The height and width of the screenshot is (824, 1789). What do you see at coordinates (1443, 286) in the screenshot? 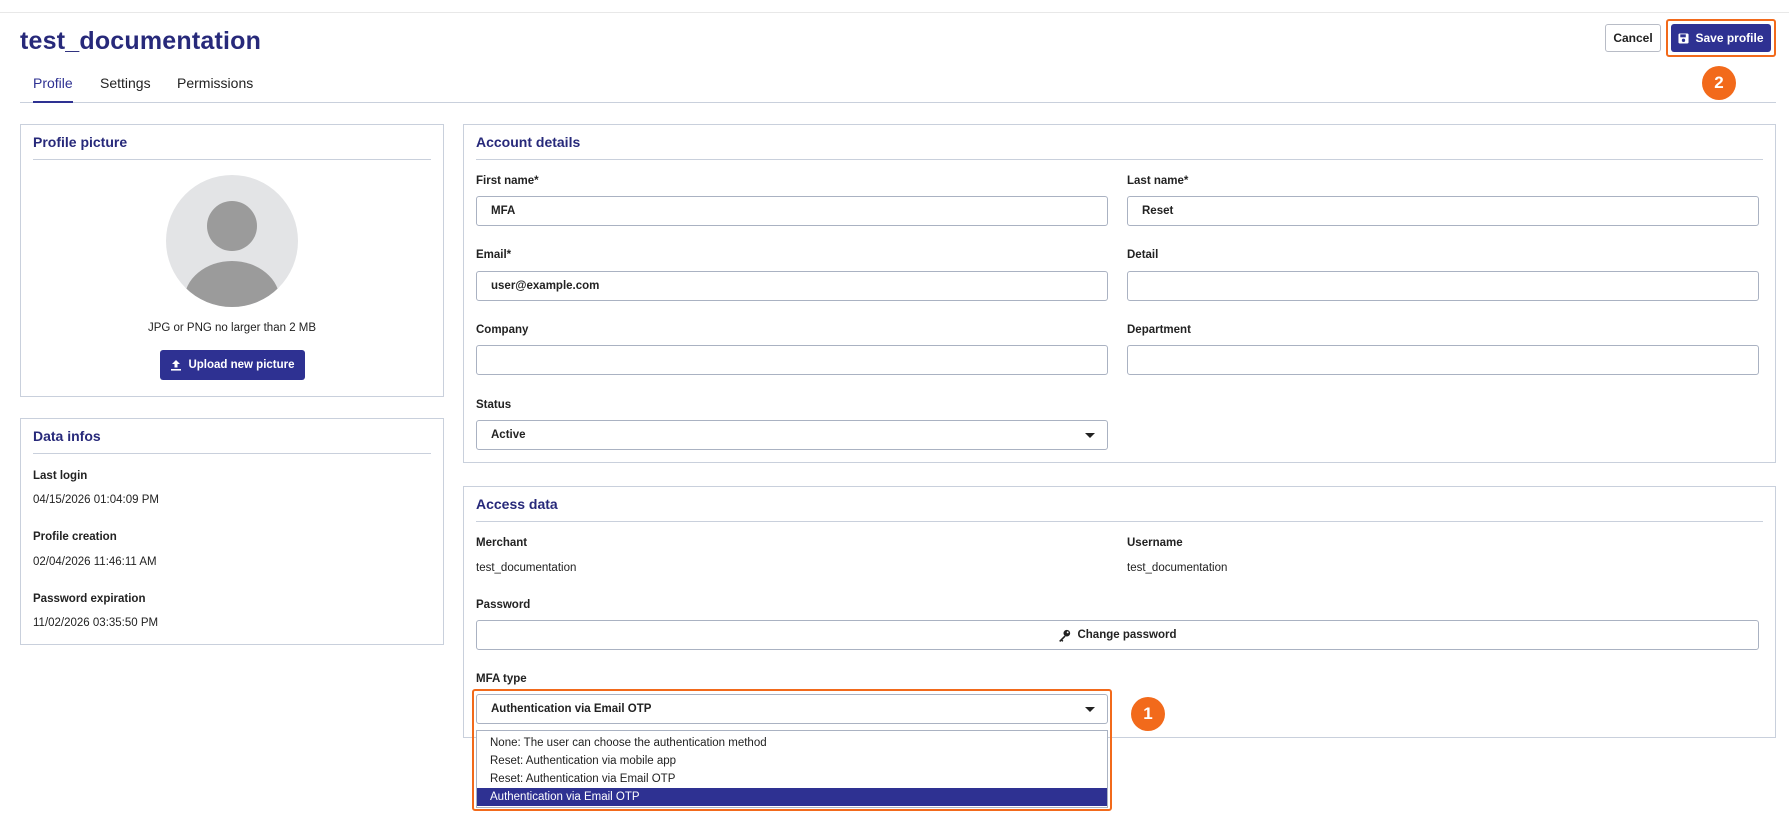
I see `detail-field` at bounding box center [1443, 286].